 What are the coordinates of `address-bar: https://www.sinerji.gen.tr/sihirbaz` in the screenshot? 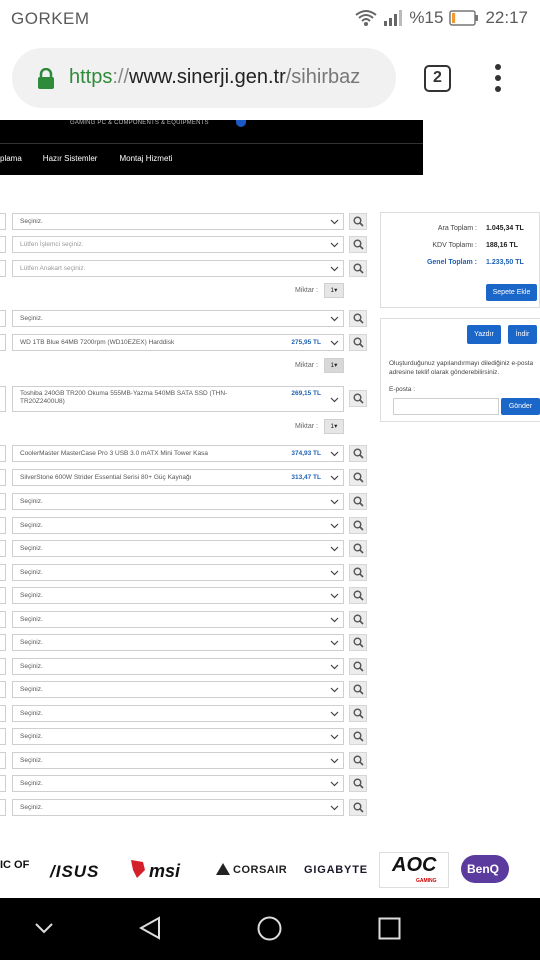 It's located at (204, 78).